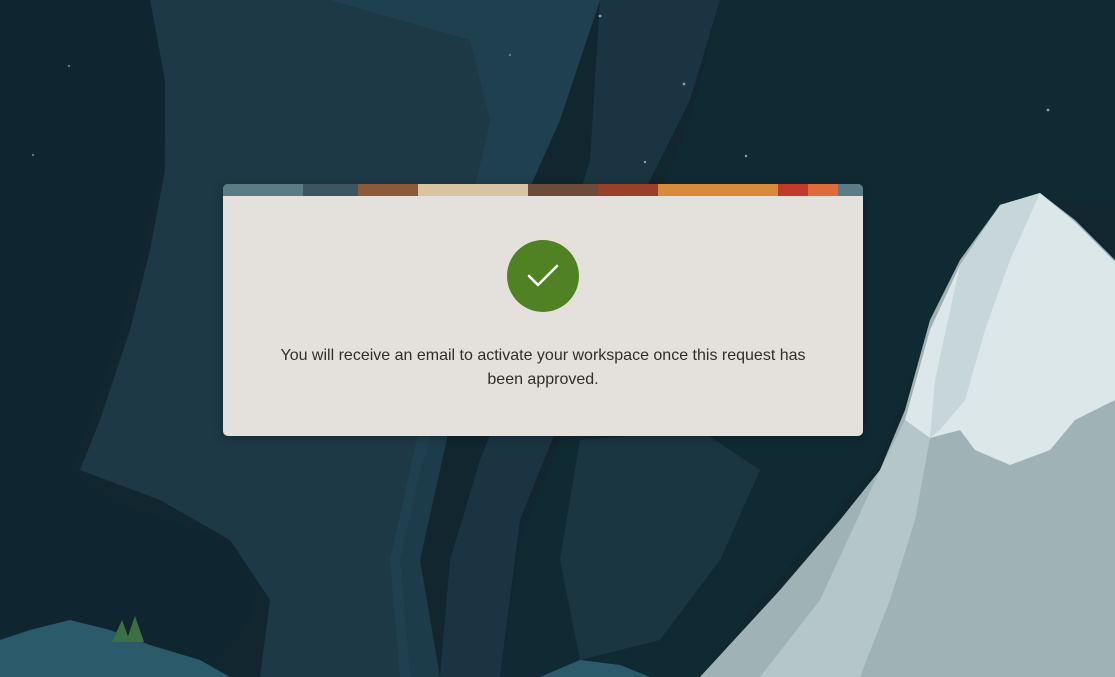 This screenshot has height=677, width=1115. Describe the element at coordinates (543, 190) in the screenshot. I see `card-header-banner` at that location.